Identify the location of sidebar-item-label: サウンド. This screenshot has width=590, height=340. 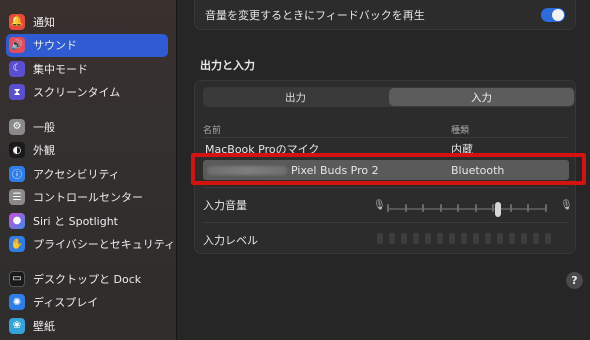
(55, 46).